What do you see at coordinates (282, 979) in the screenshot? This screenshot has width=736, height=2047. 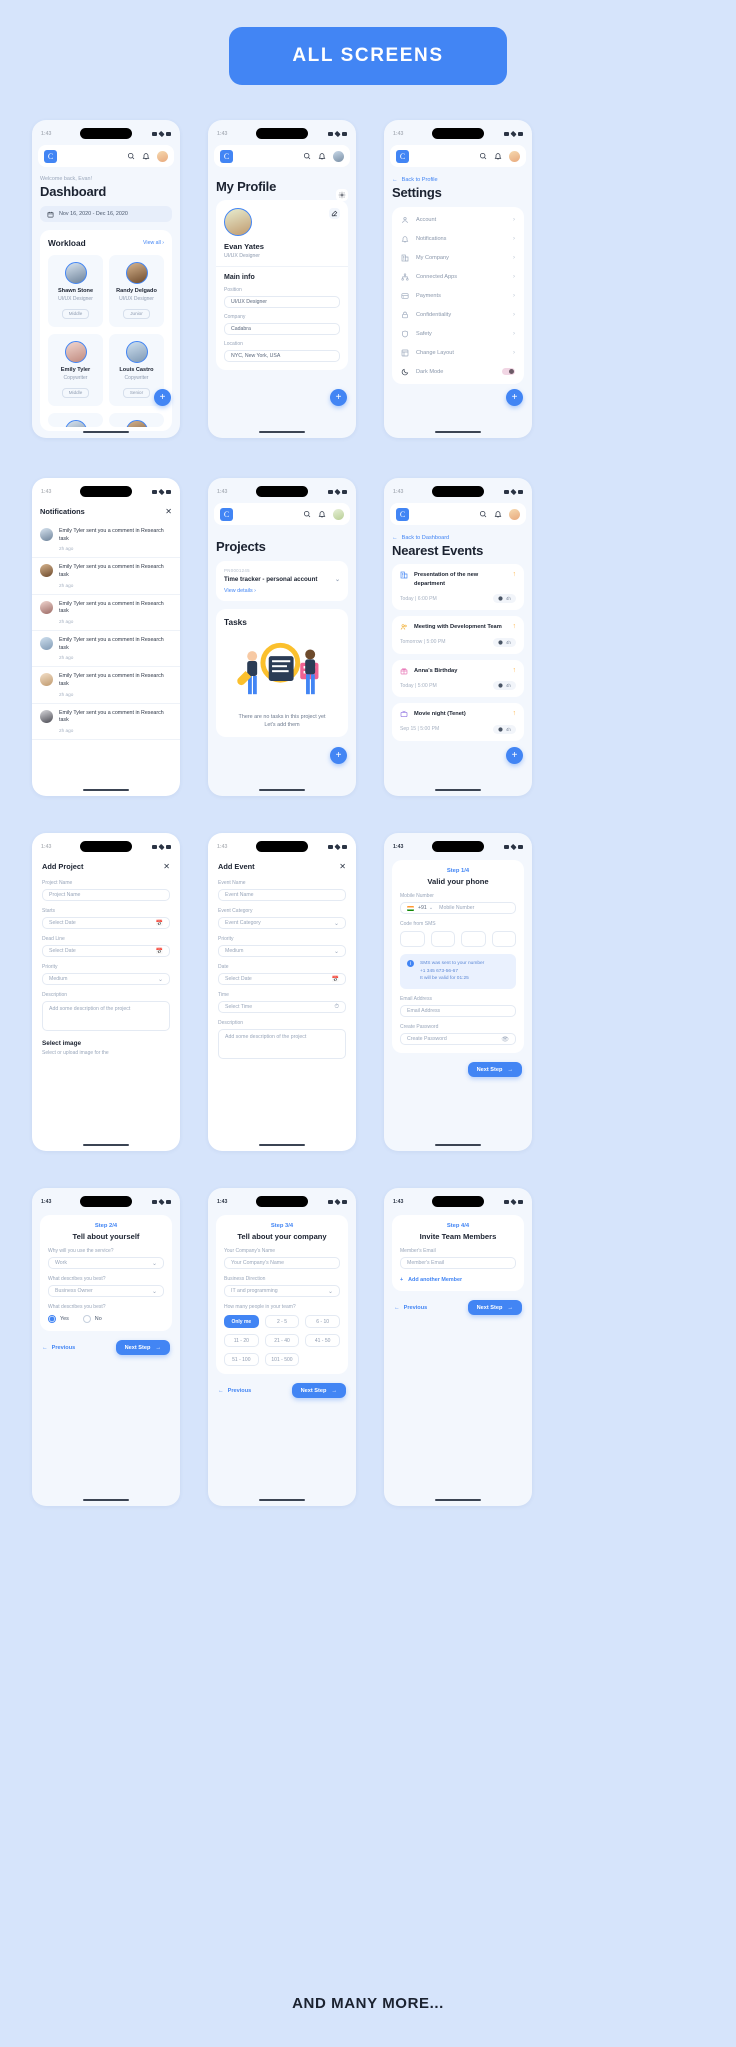 I see `date-input: Select Date 📅` at bounding box center [282, 979].